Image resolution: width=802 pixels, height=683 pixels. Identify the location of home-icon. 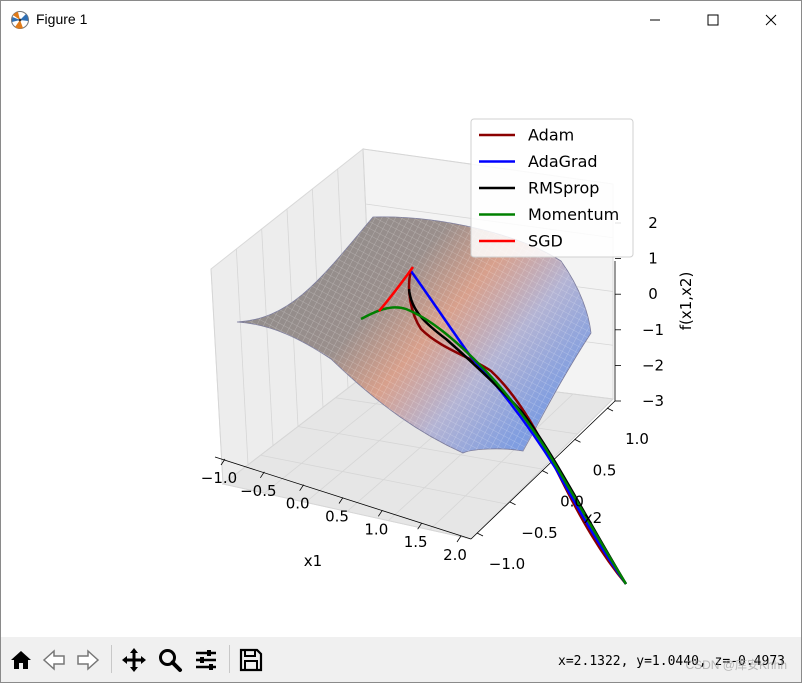
(21, 660).